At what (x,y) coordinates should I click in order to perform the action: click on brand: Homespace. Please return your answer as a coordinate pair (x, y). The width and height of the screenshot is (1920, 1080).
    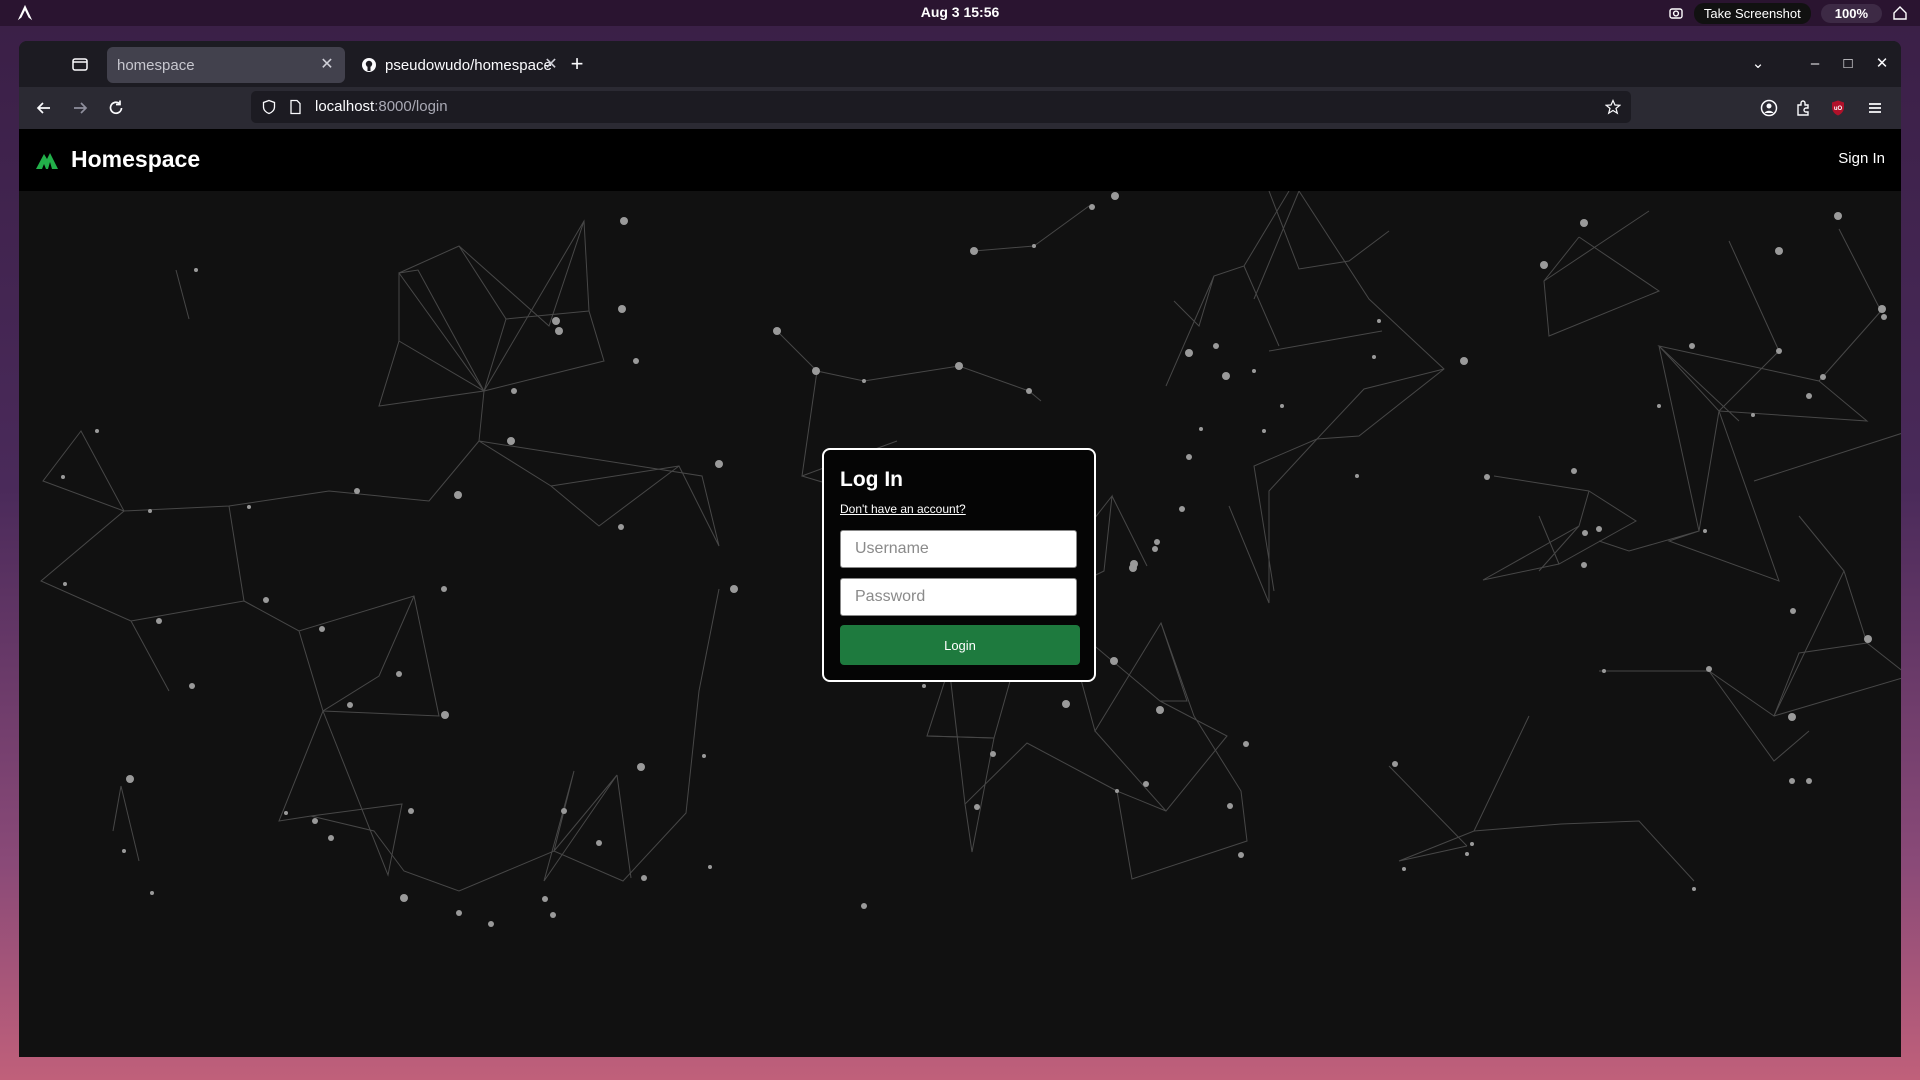
    Looking at the image, I should click on (117, 159).